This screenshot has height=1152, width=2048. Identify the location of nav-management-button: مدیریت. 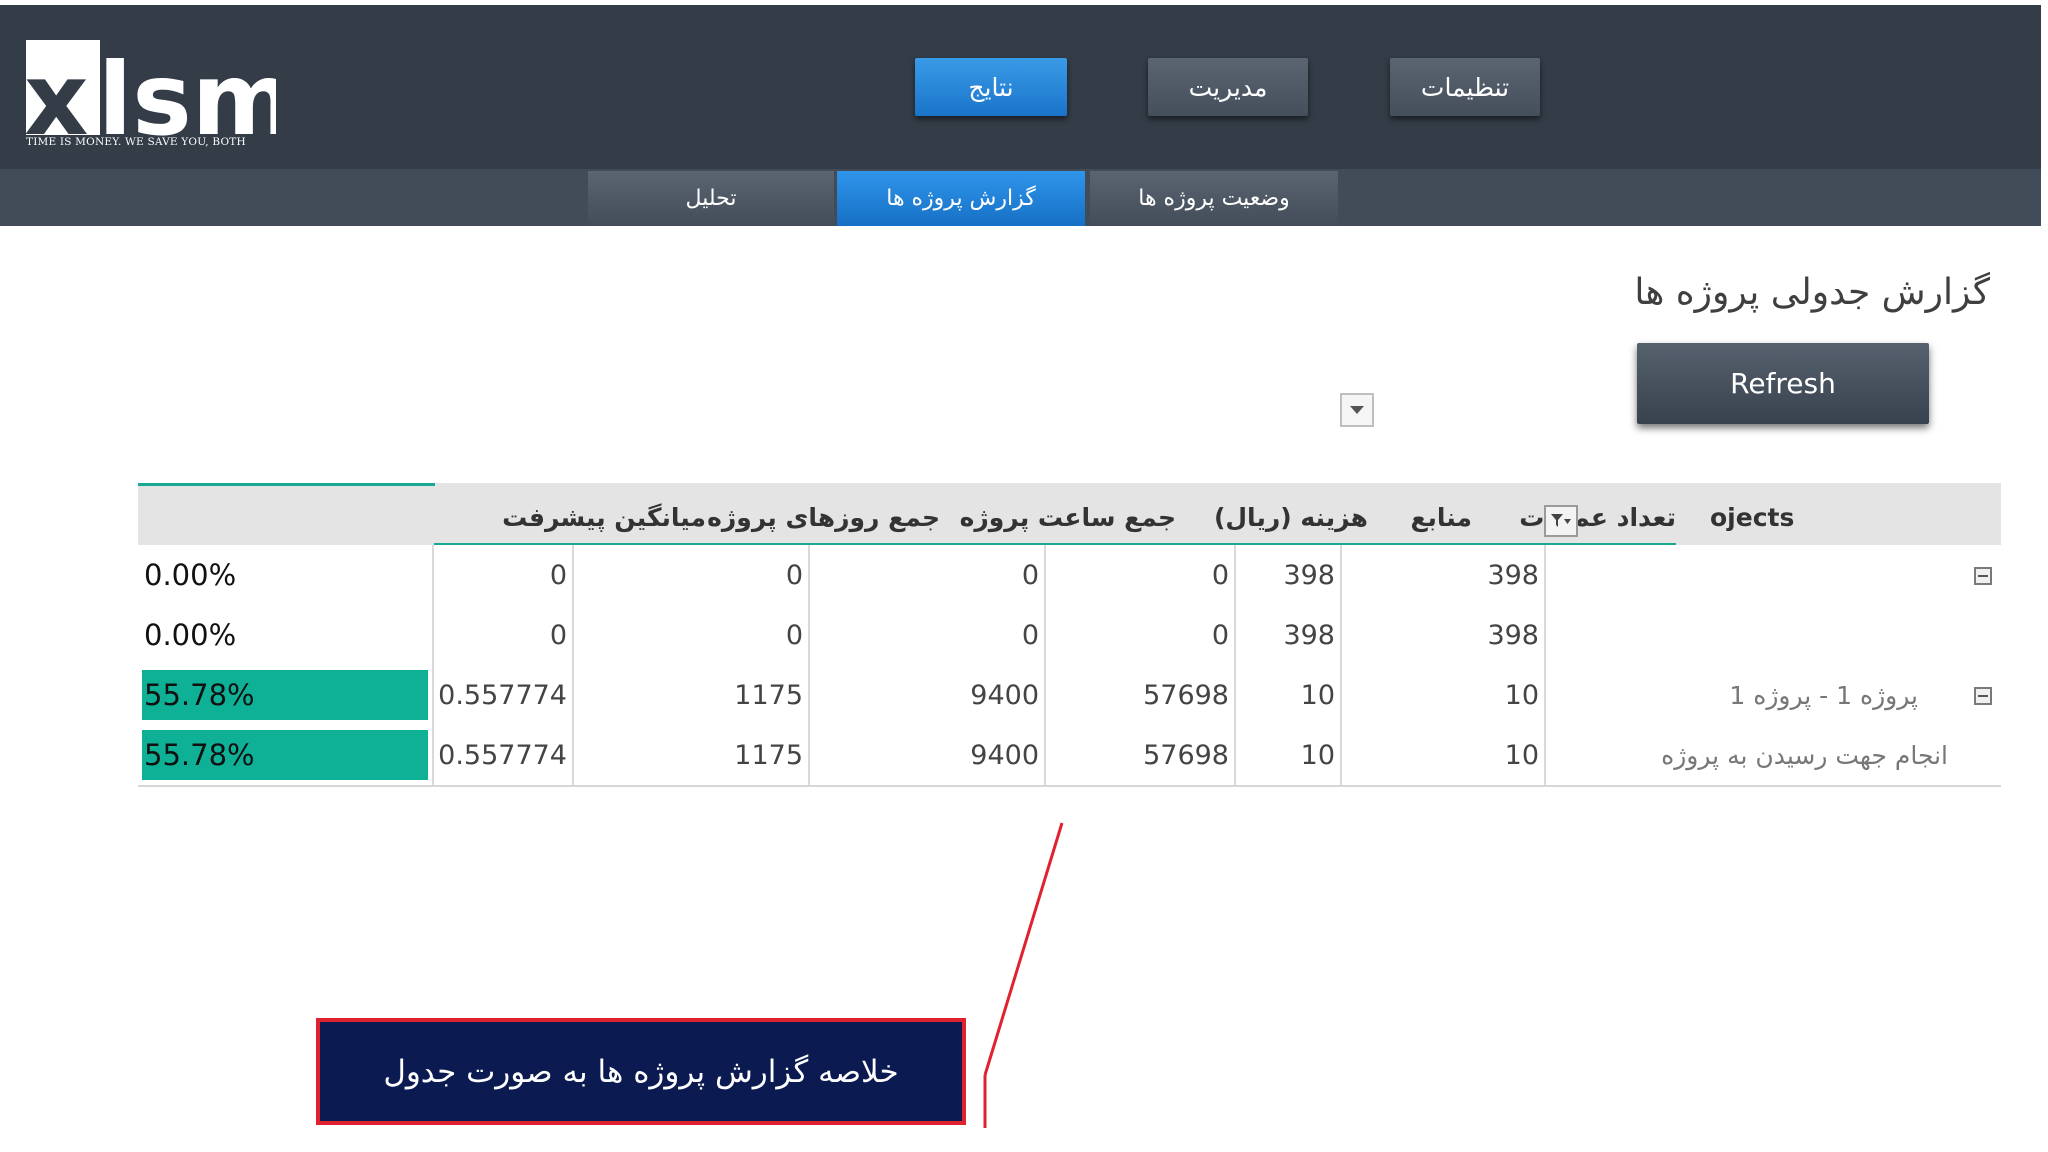
(1228, 87).